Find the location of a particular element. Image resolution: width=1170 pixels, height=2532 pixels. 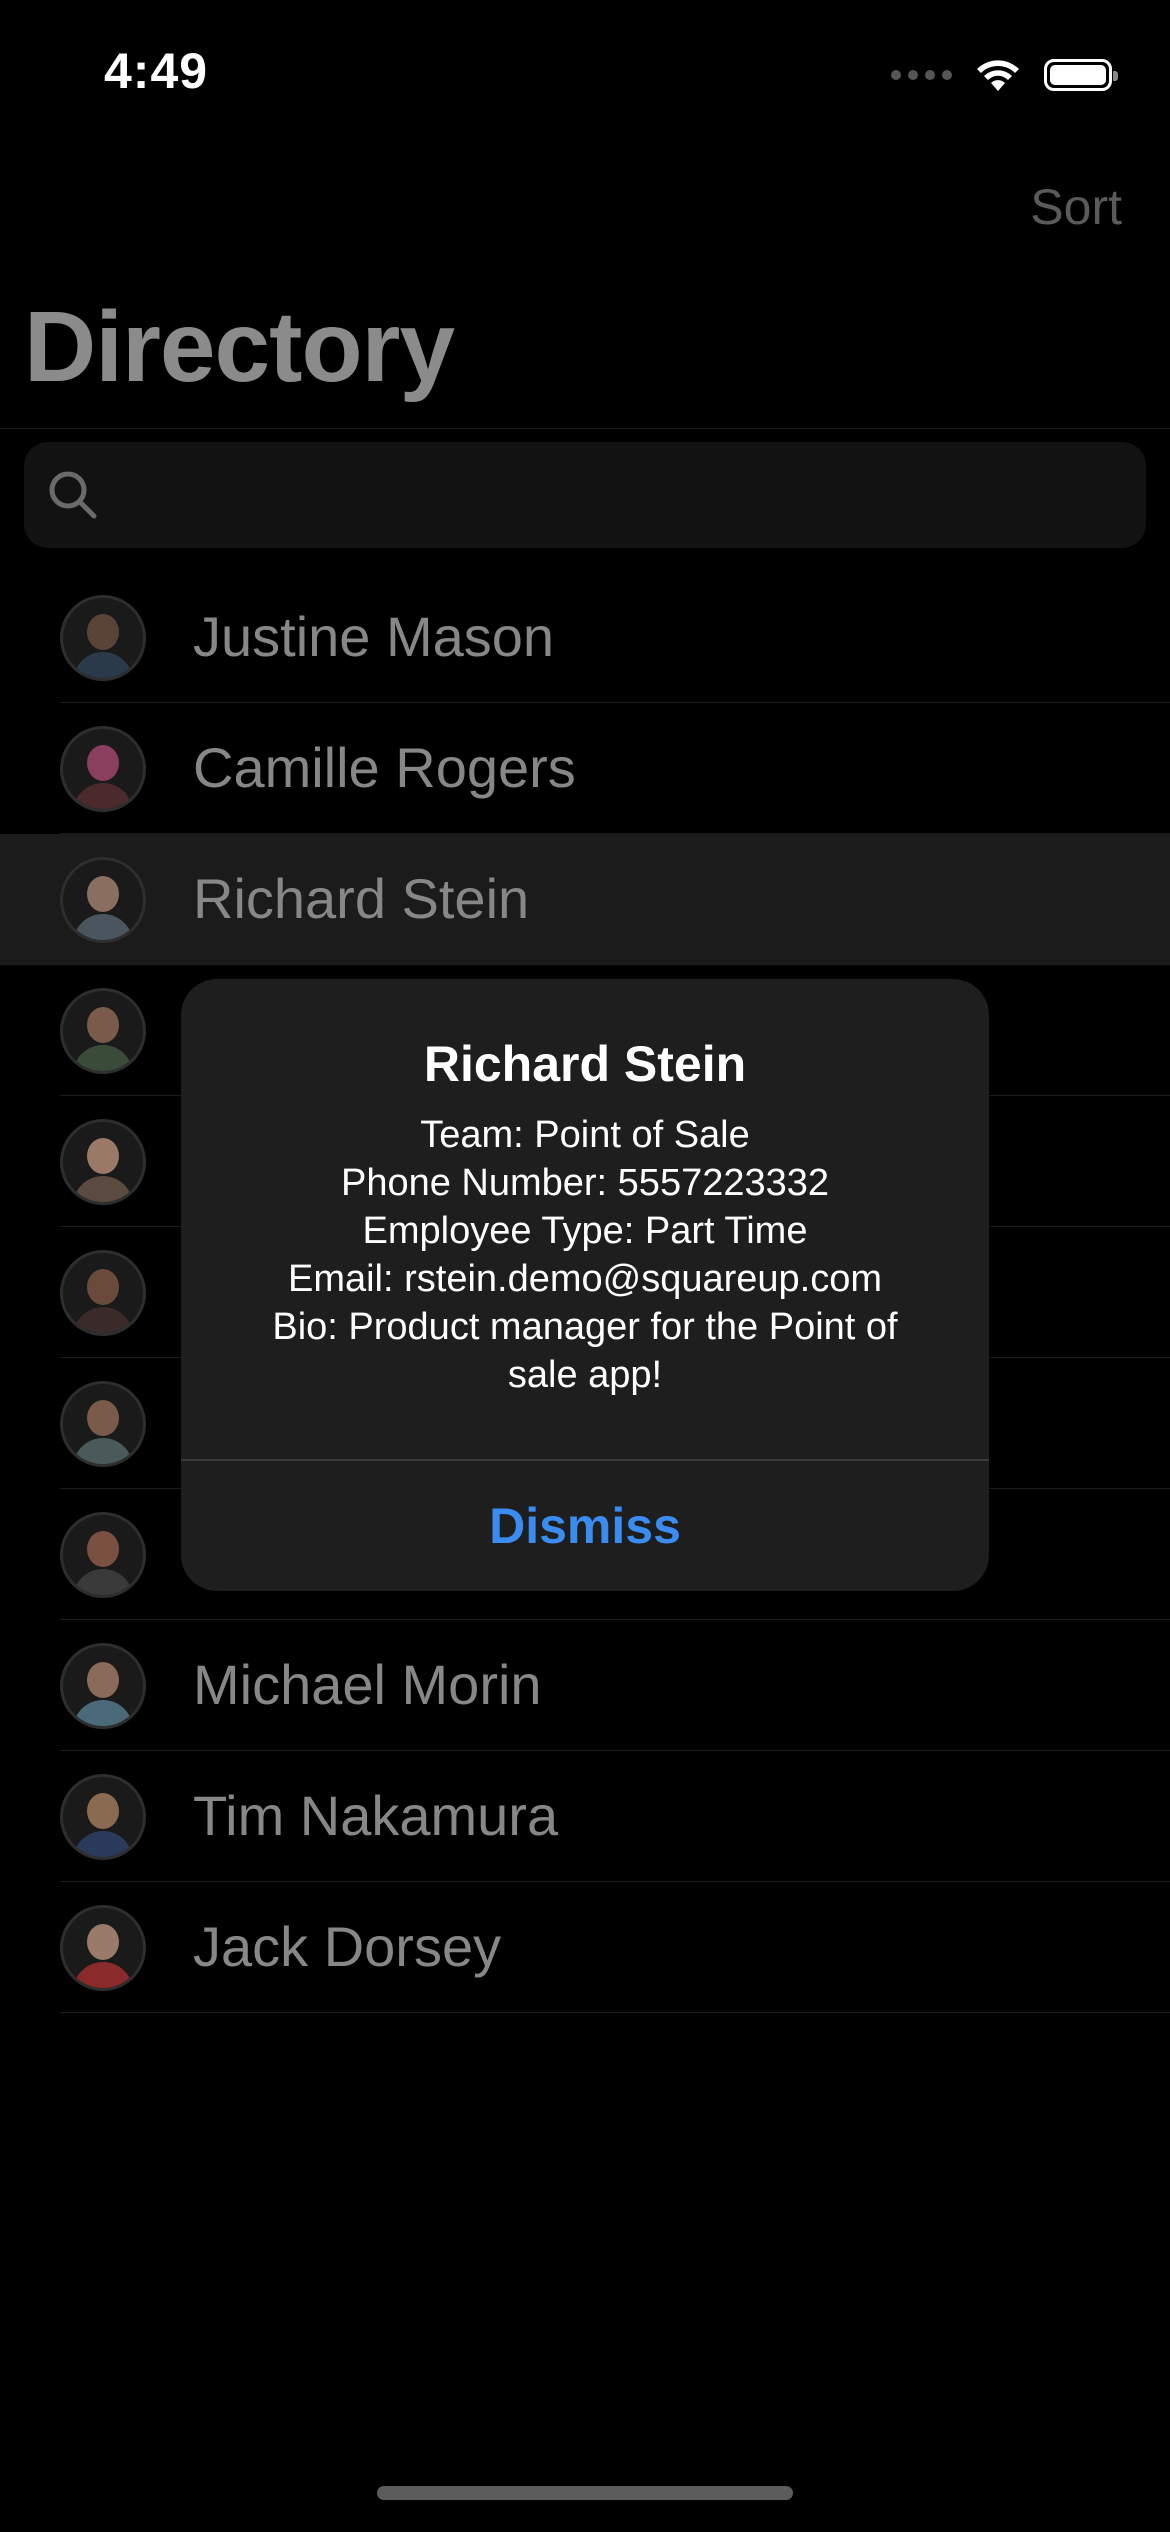

alert-bio-line-1: Bio: Product manager for the Point of is located at coordinates (585, 1327).